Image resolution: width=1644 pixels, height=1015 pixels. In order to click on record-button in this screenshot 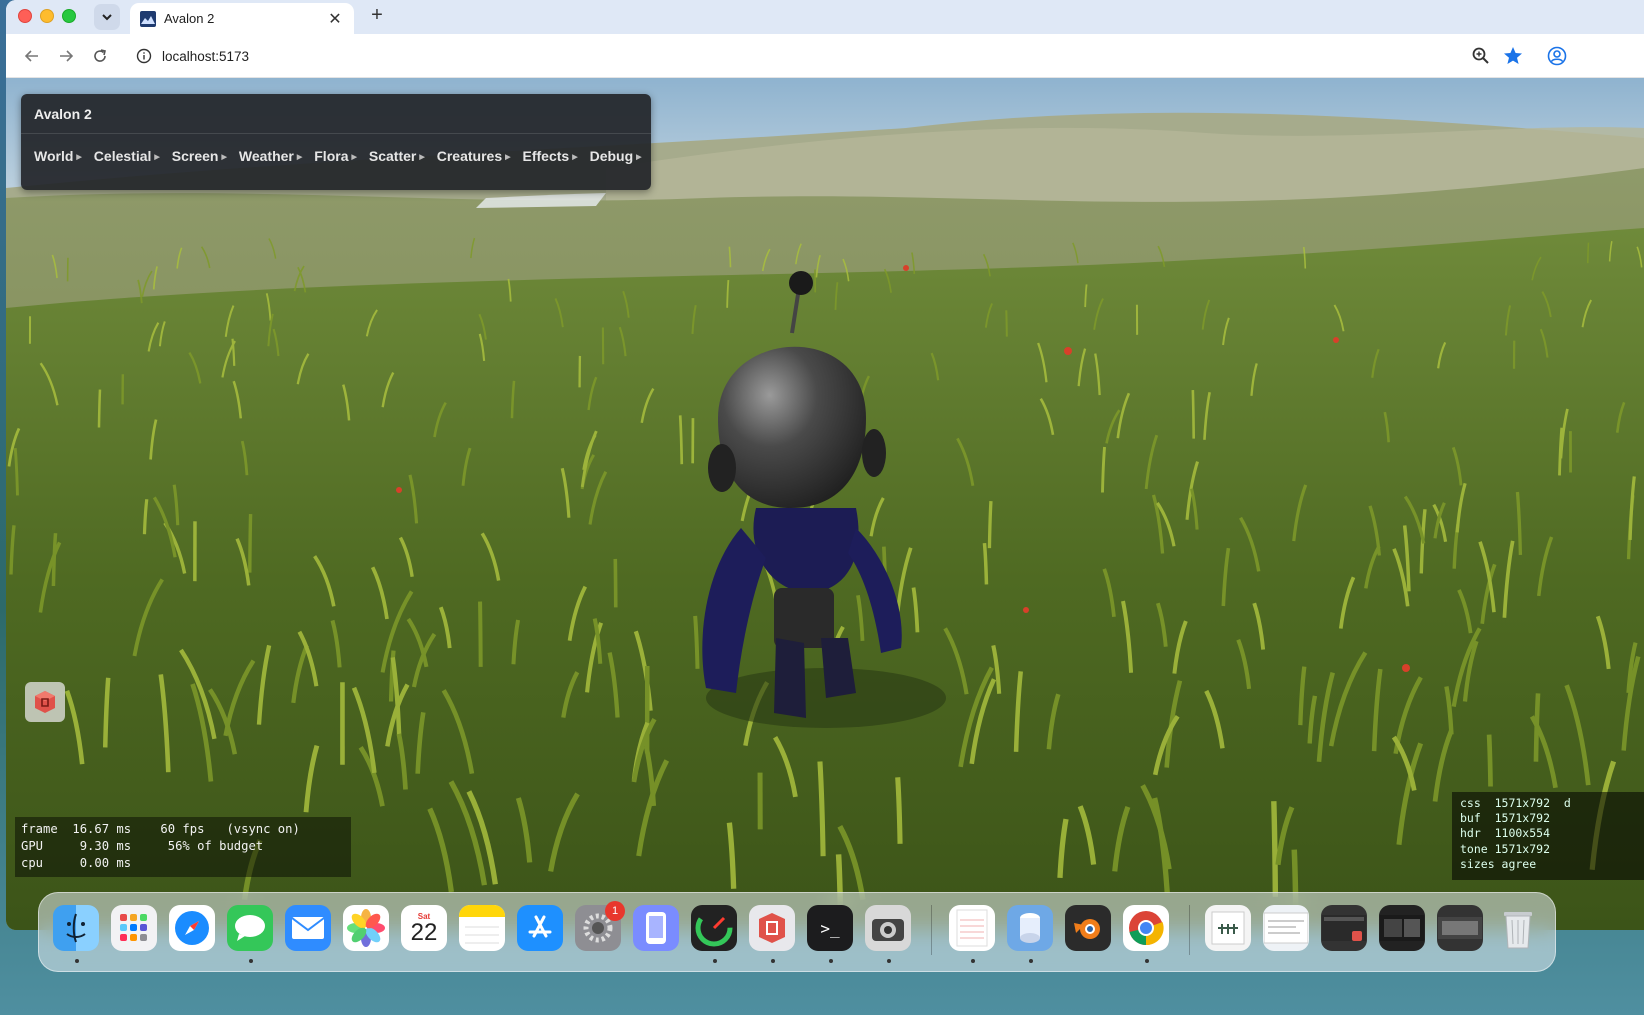, I will do `click(45, 702)`.